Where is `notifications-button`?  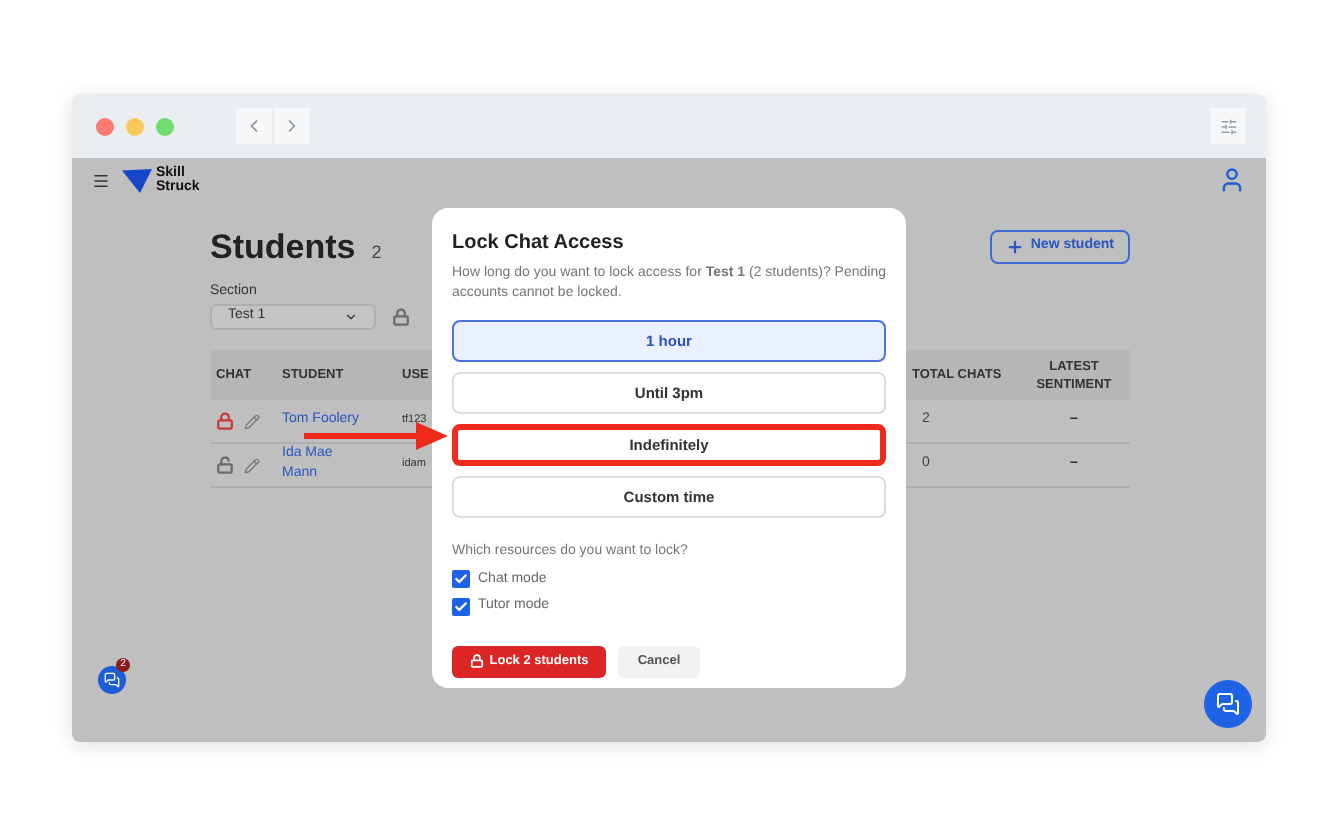
notifications-button is located at coordinates (112, 680).